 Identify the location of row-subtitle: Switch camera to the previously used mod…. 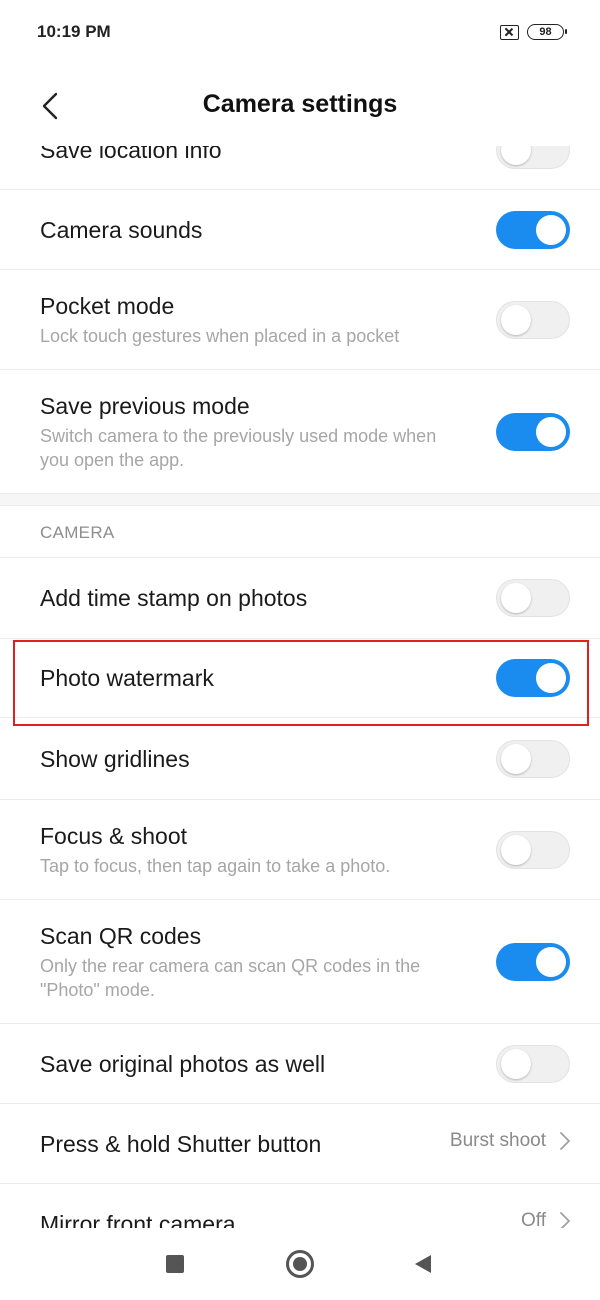
(238, 447).